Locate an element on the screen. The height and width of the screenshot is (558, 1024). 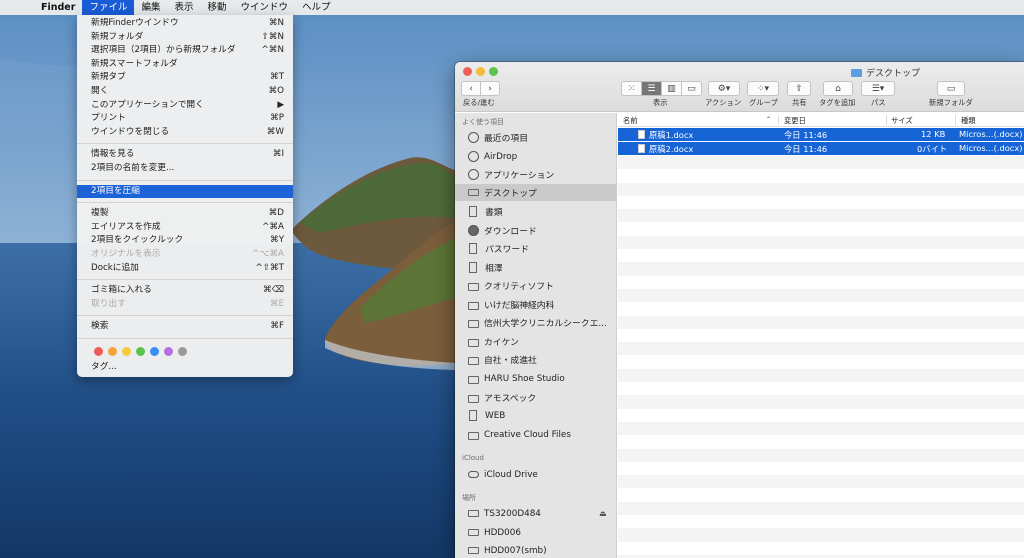
menu-item-get-info: 情報を見る ⌘I is located at coordinates (185, 155).